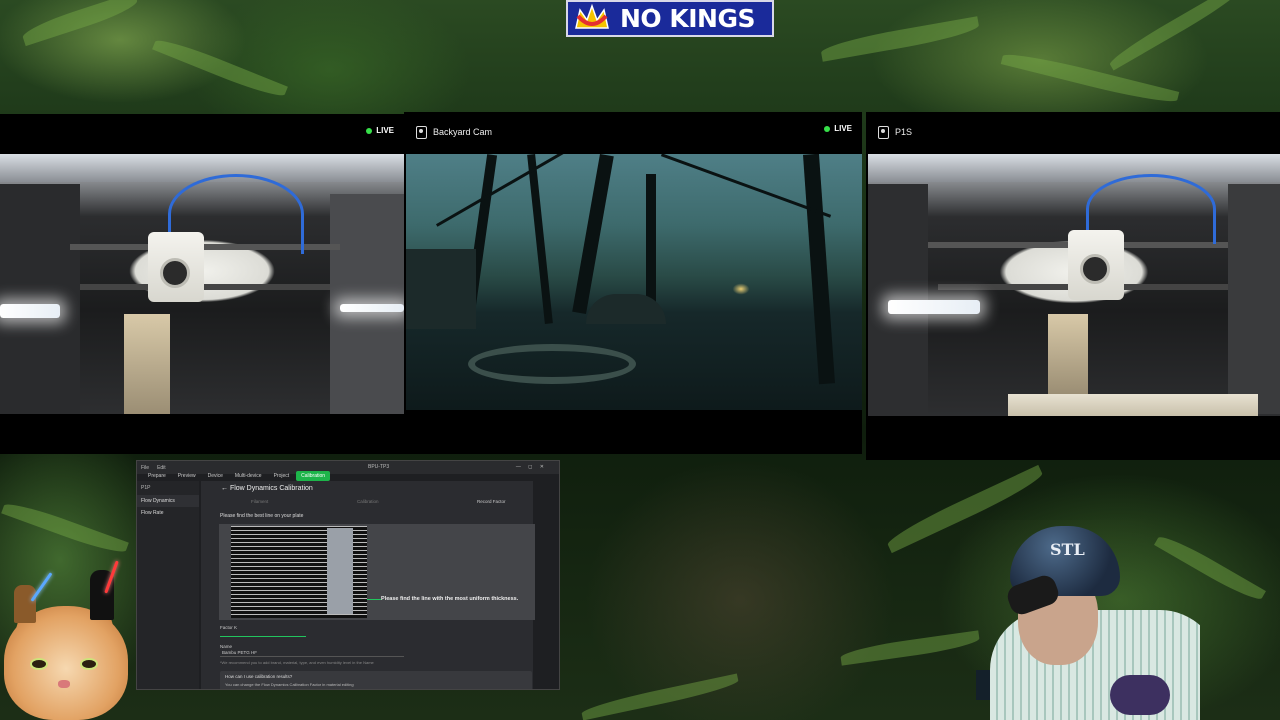 This screenshot has width=1280, height=720. What do you see at coordinates (282, 476) in the screenshot?
I see `tab-project: Project` at bounding box center [282, 476].